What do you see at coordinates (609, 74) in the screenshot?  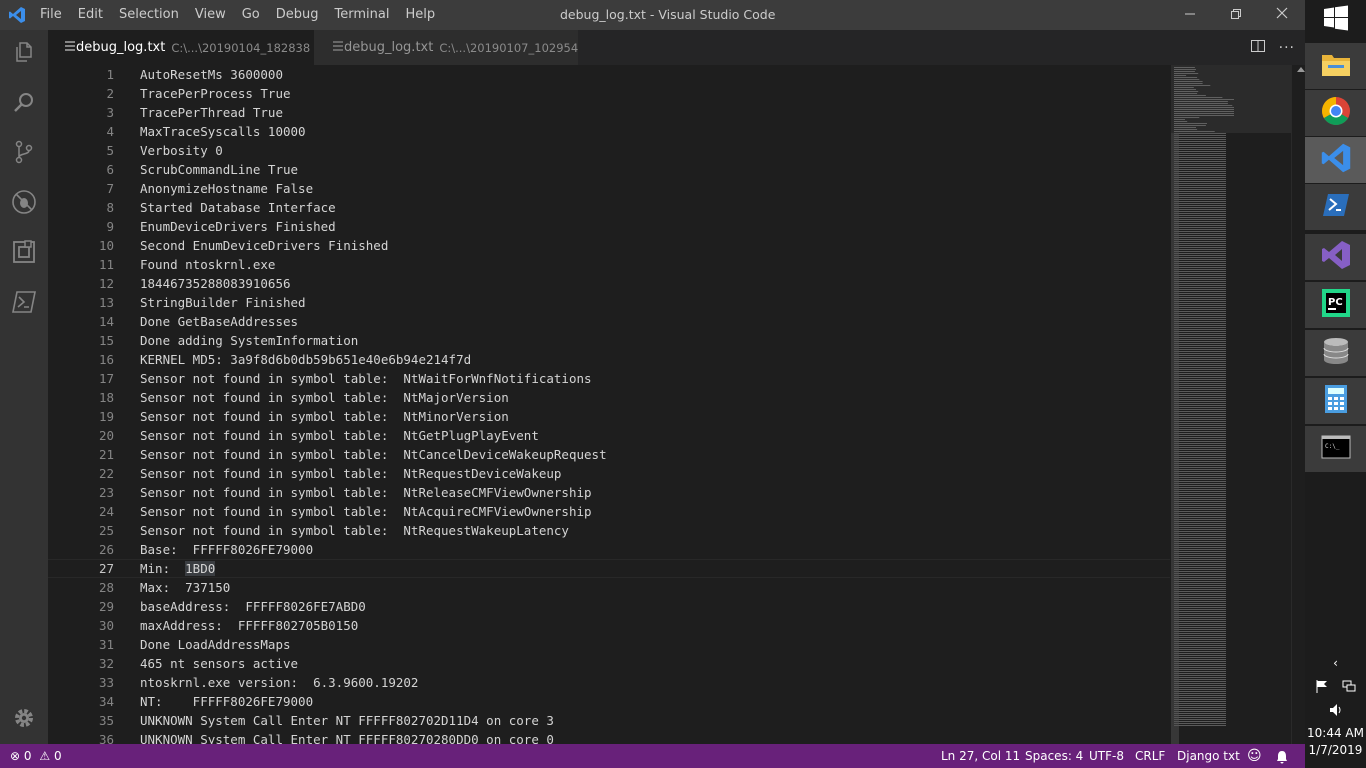 I see `editor-line: 1 AutoResetMs 3600000` at bounding box center [609, 74].